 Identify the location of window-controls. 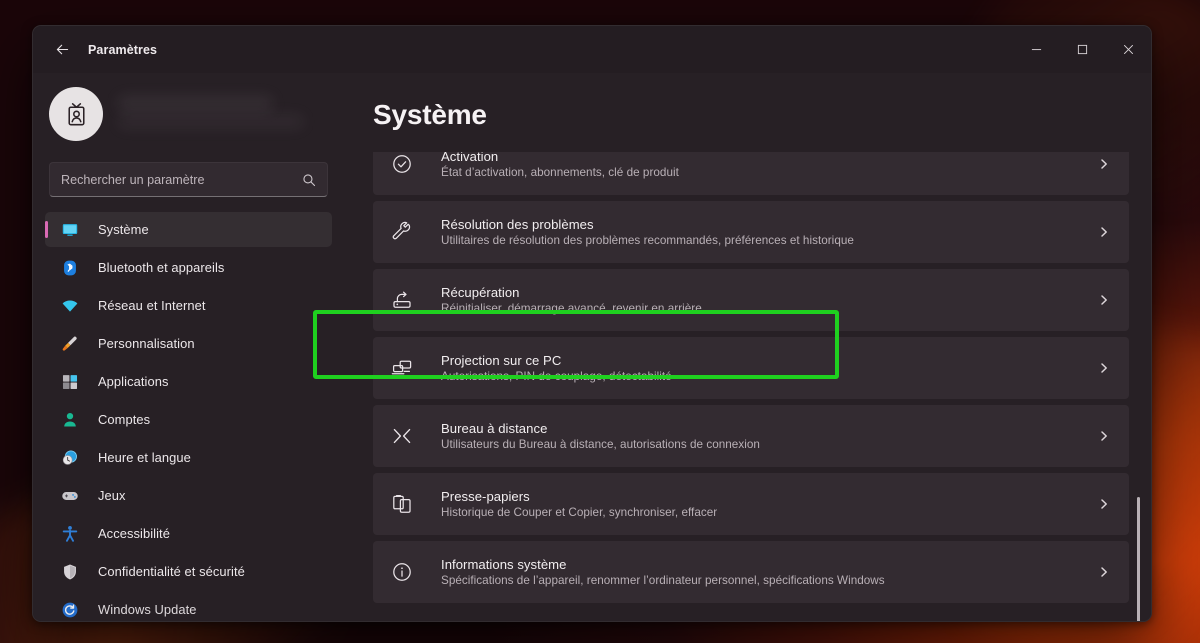
(1082, 49).